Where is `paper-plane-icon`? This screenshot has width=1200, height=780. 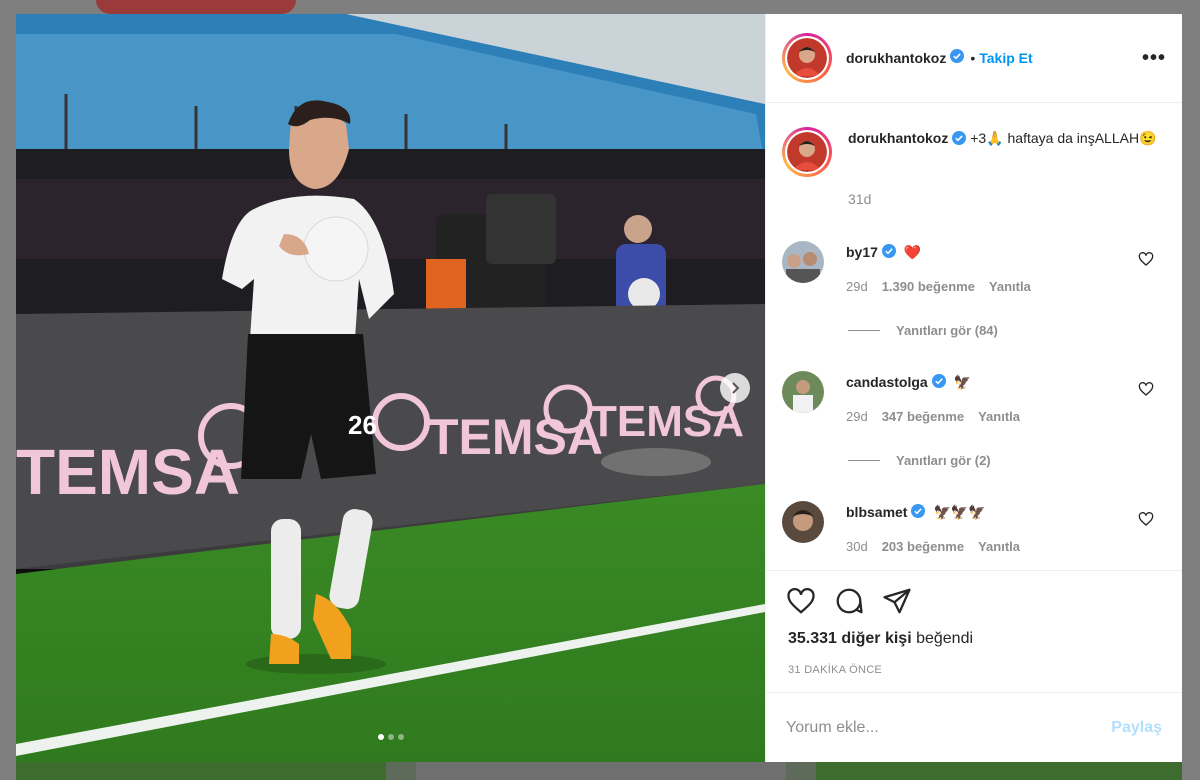
paper-plane-icon is located at coordinates (897, 600).